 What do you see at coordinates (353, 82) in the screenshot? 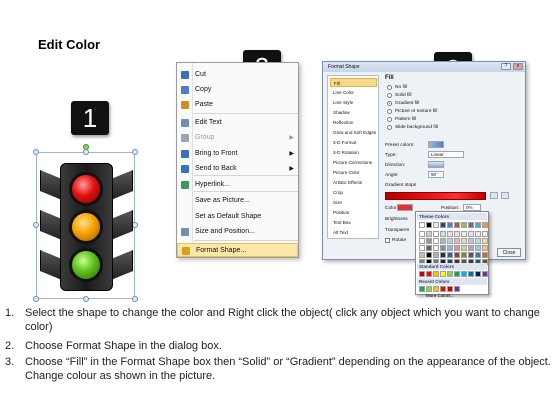
I see `category-fill: Fill` at bounding box center [353, 82].